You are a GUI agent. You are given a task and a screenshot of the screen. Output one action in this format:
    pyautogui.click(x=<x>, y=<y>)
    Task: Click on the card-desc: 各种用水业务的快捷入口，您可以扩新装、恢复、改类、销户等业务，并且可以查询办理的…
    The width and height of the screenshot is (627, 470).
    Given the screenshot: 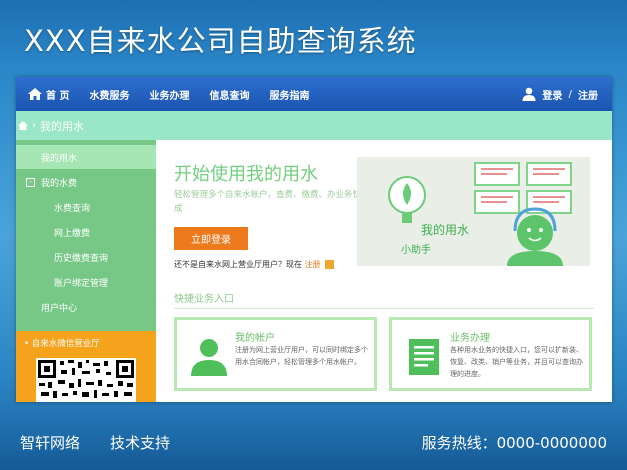 What is the action you would take?
    pyautogui.click(x=516, y=362)
    